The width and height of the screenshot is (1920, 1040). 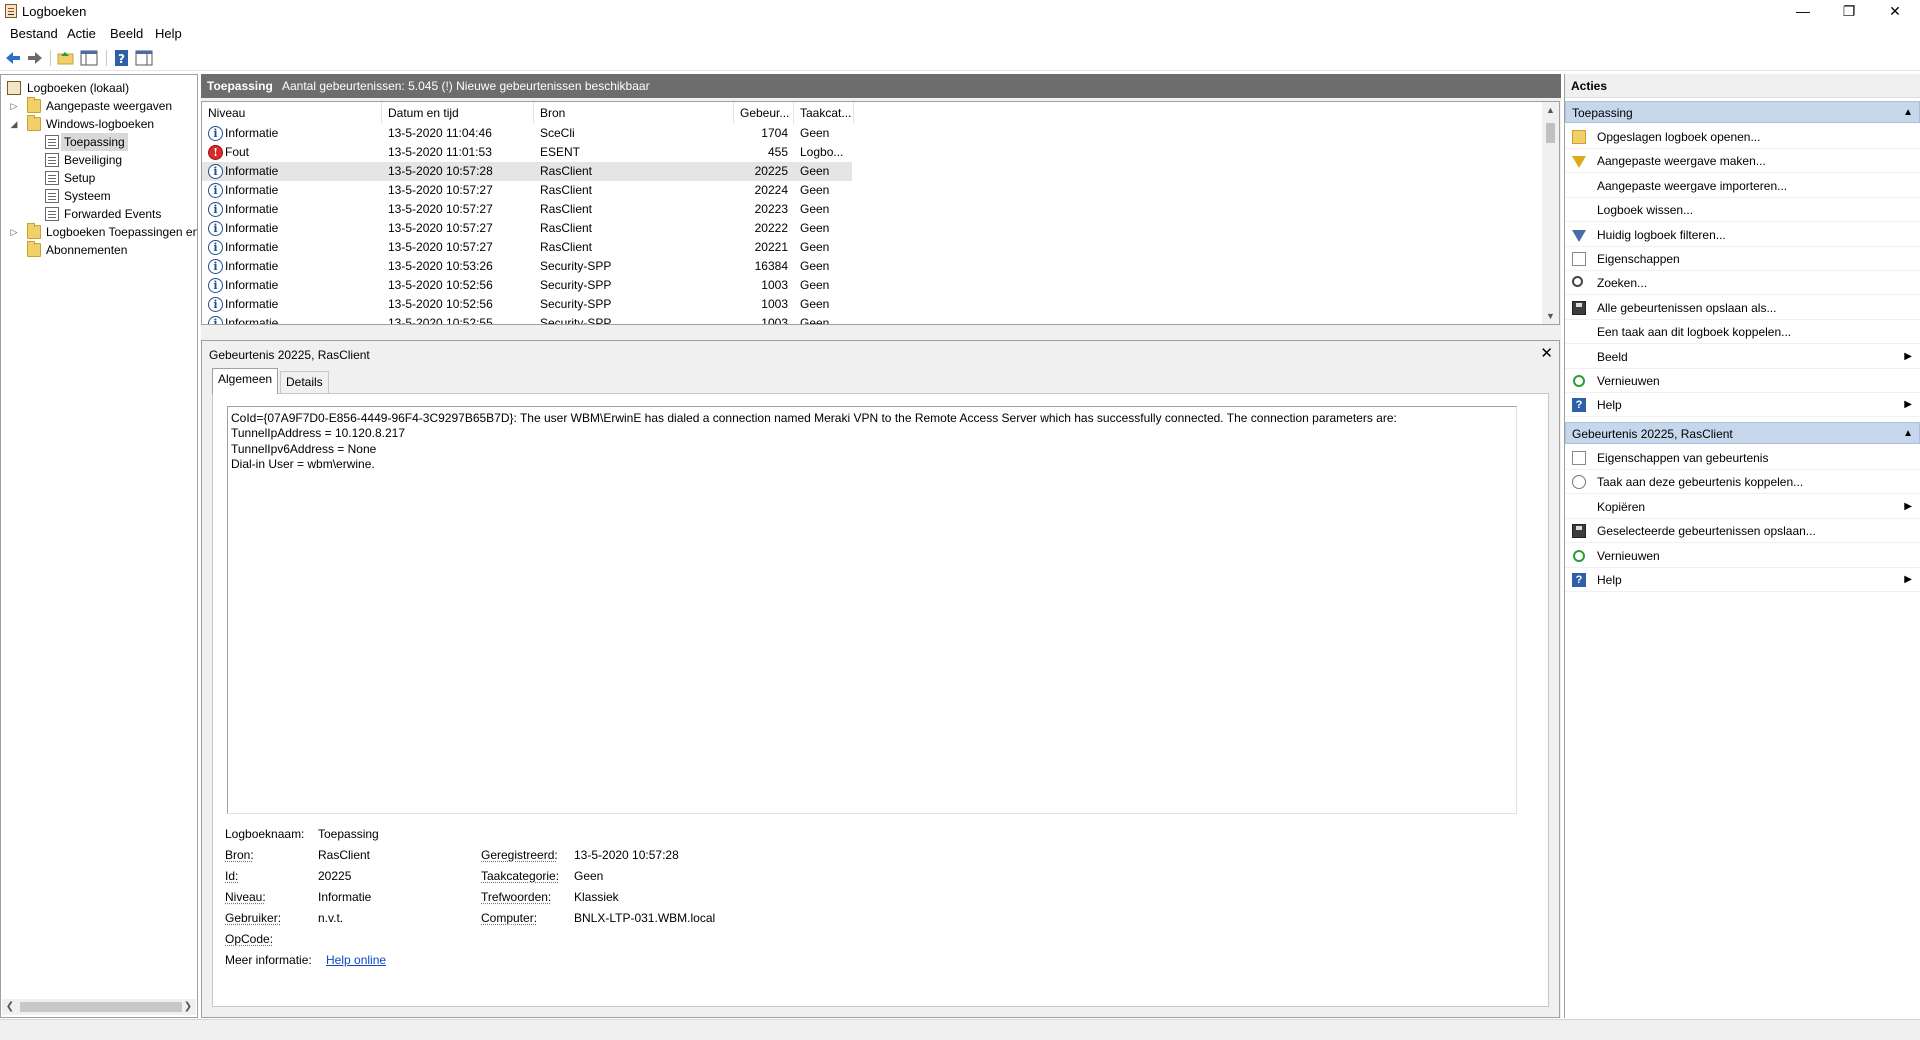 What do you see at coordinates (100, 250) in the screenshot?
I see `tree-node-subscriptions: Abonnementen` at bounding box center [100, 250].